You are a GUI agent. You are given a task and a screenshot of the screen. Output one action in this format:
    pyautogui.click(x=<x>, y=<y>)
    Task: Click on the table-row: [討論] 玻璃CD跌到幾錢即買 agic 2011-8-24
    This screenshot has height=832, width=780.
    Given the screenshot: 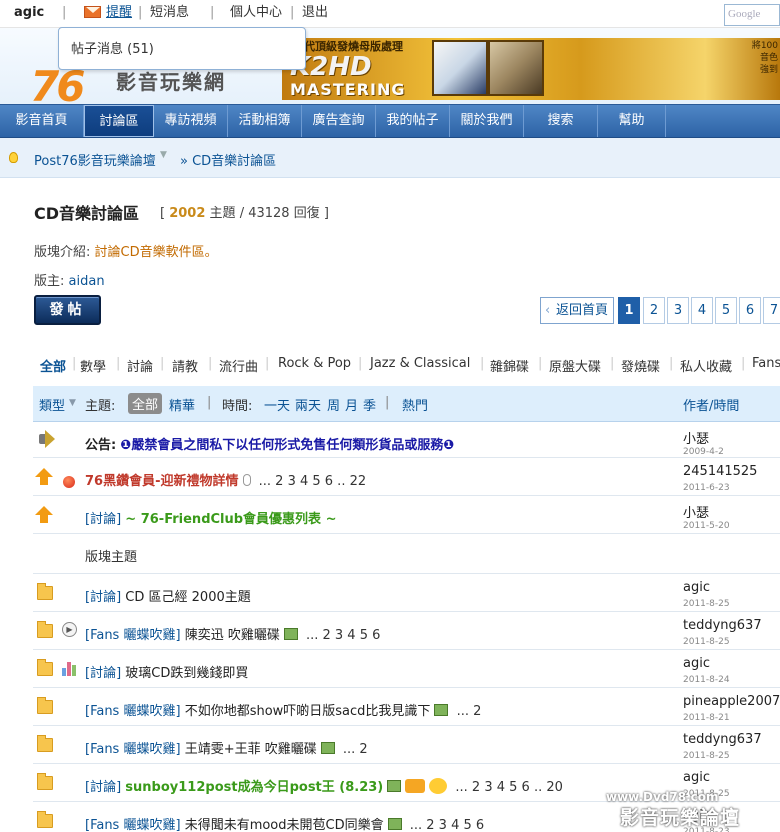 What is the action you would take?
    pyautogui.click(x=406, y=669)
    